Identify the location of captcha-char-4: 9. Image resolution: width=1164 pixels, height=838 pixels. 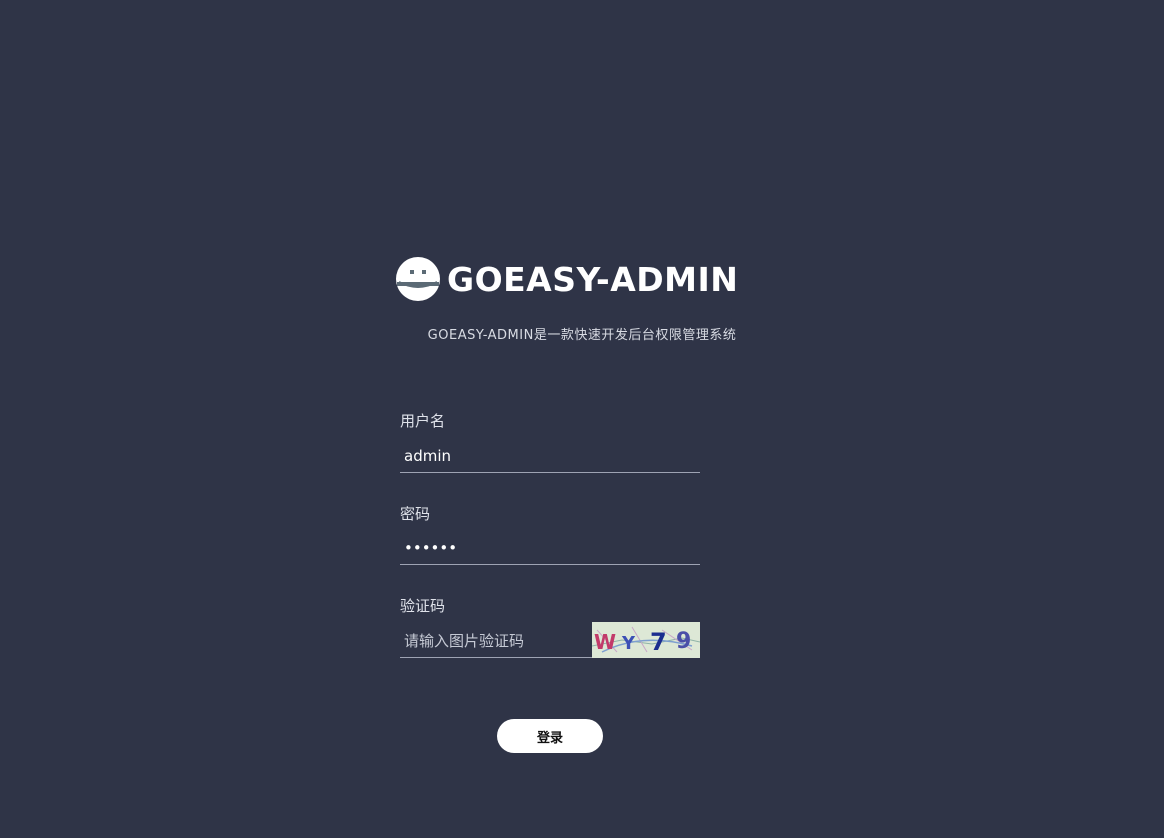
(683, 641).